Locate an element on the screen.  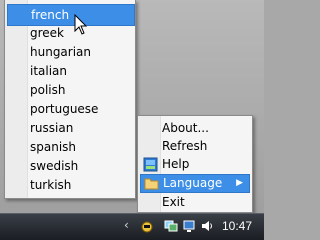
monitor-icon is located at coordinates (189, 226).